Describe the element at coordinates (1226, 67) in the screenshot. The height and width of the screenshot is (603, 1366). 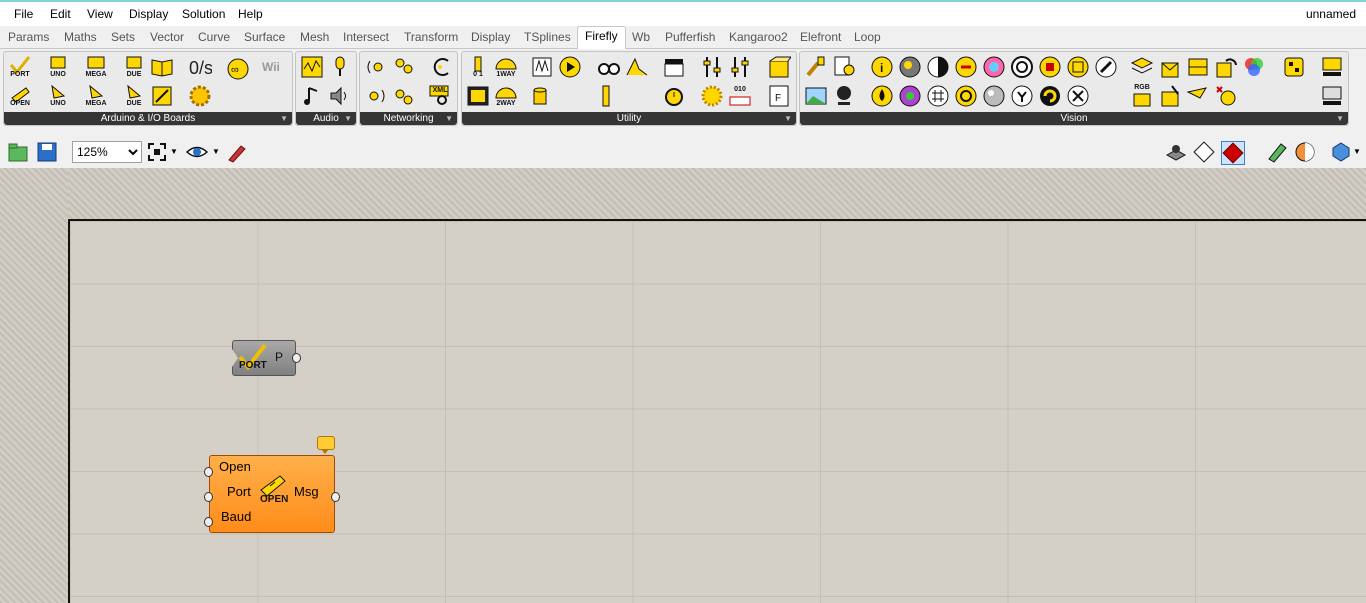
I see `checker-rotate-icon` at that location.